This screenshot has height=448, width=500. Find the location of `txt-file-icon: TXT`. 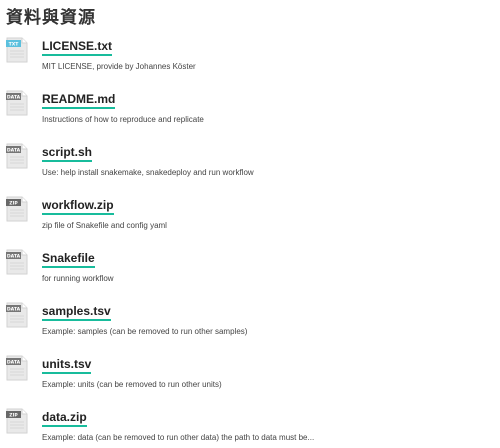

txt-file-icon: TXT is located at coordinates (17, 50).